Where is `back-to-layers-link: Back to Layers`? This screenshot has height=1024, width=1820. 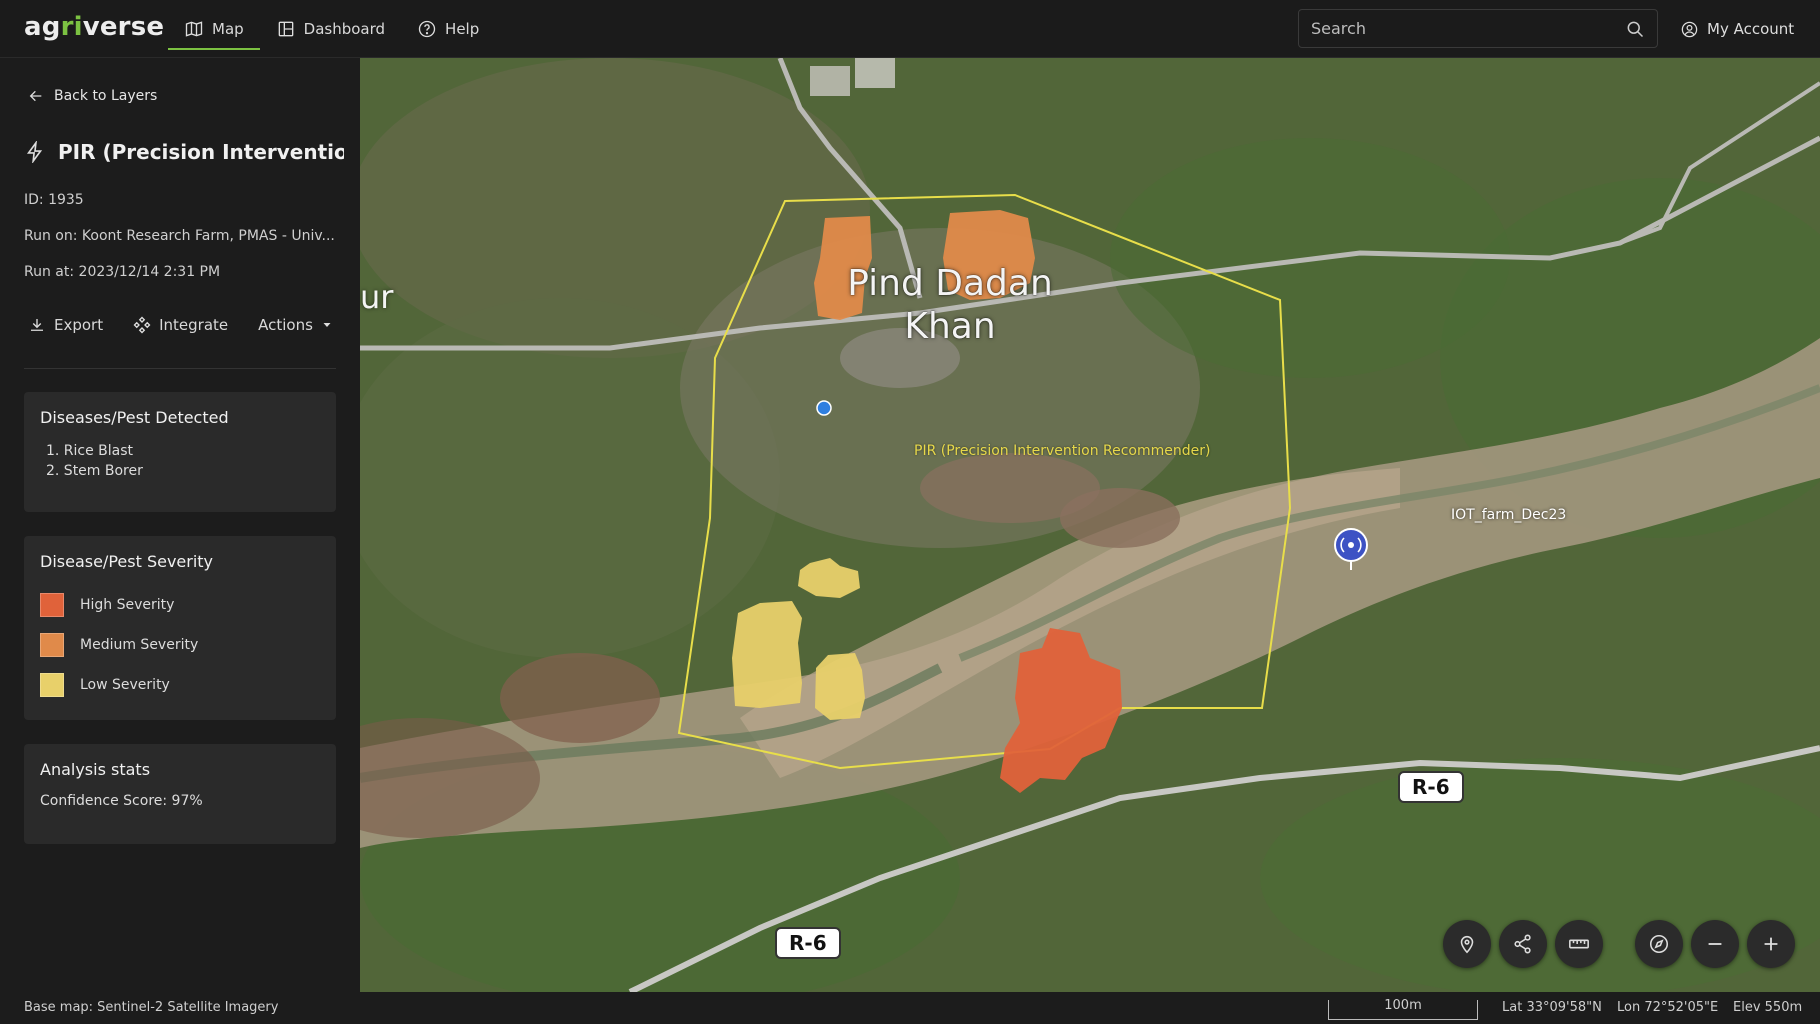
back-to-layers-link: Back to Layers is located at coordinates (92, 96).